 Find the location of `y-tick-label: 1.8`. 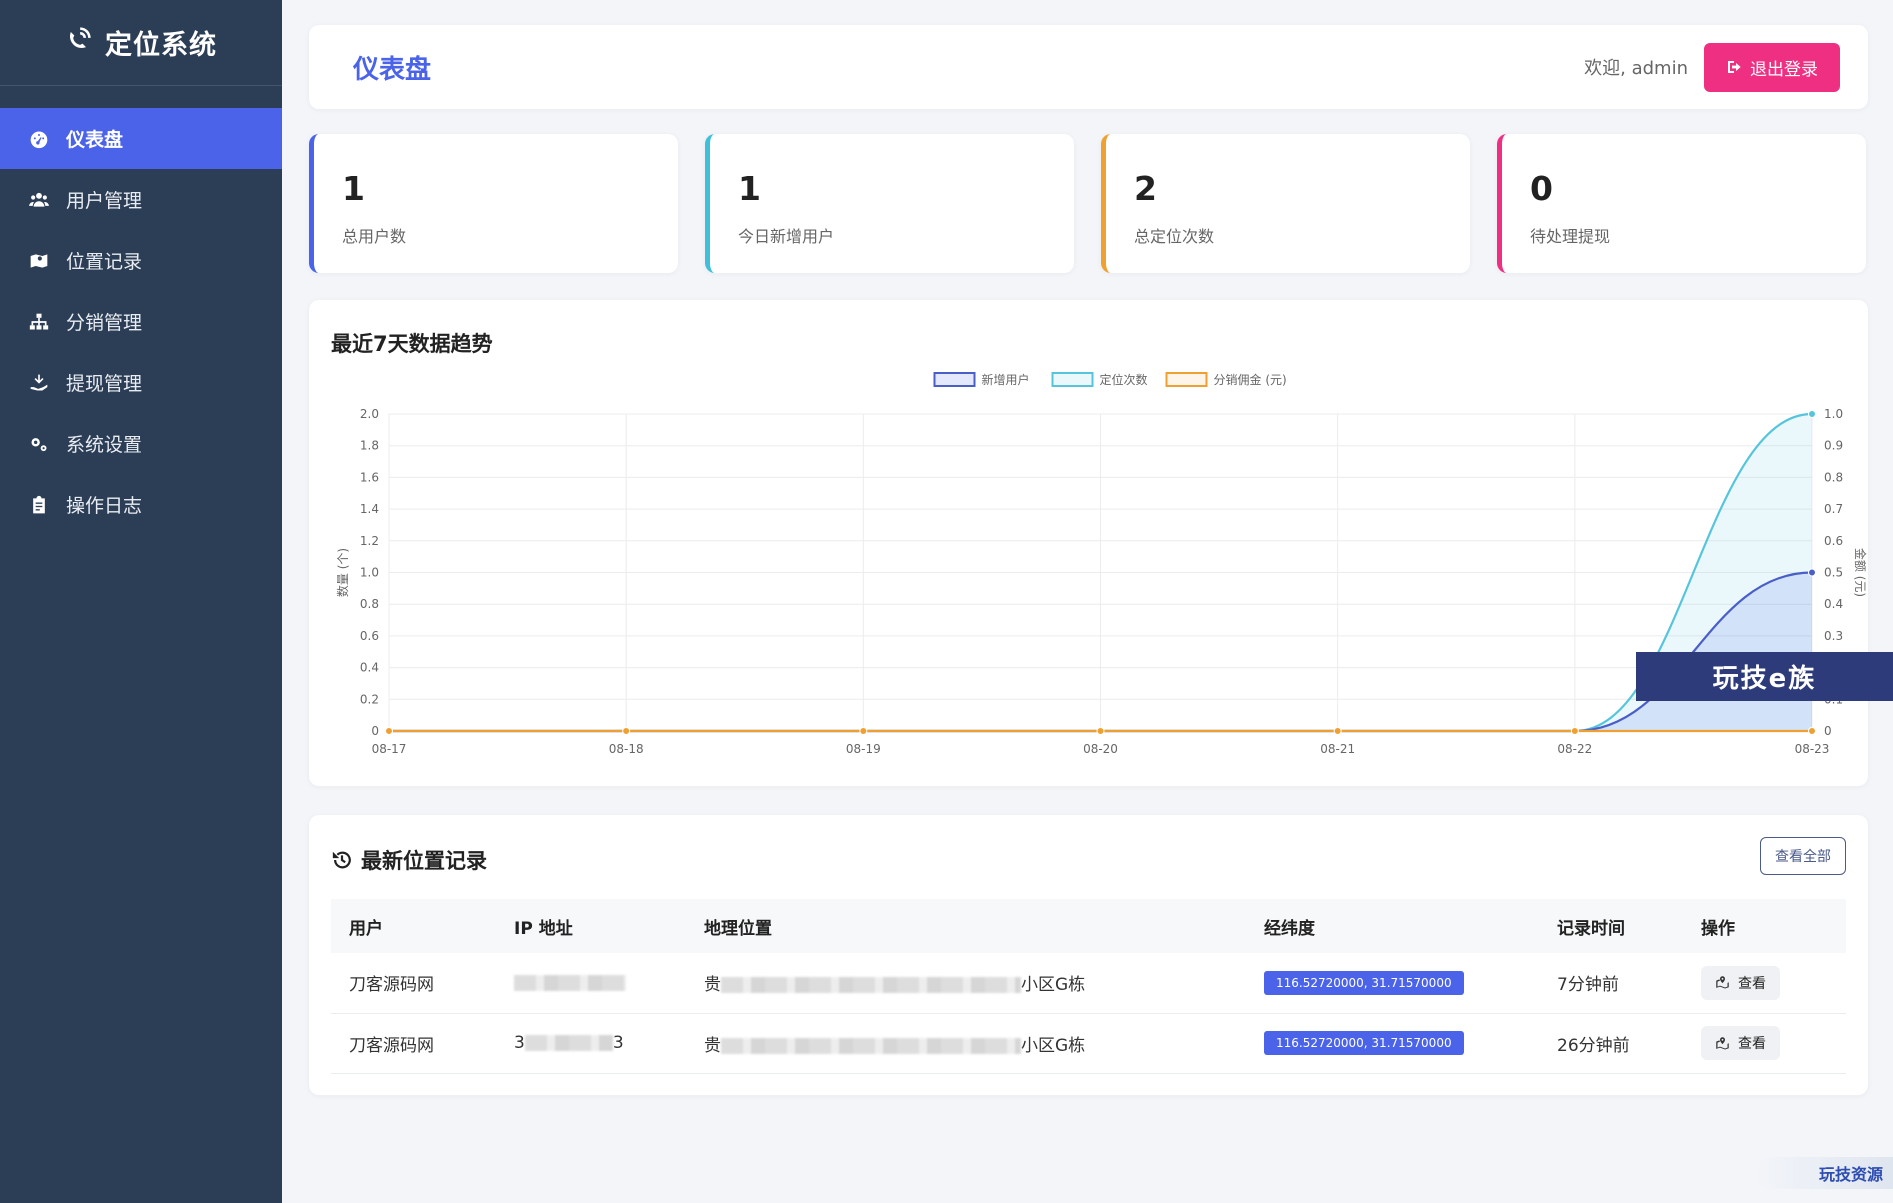

y-tick-label: 1.8 is located at coordinates (369, 446).